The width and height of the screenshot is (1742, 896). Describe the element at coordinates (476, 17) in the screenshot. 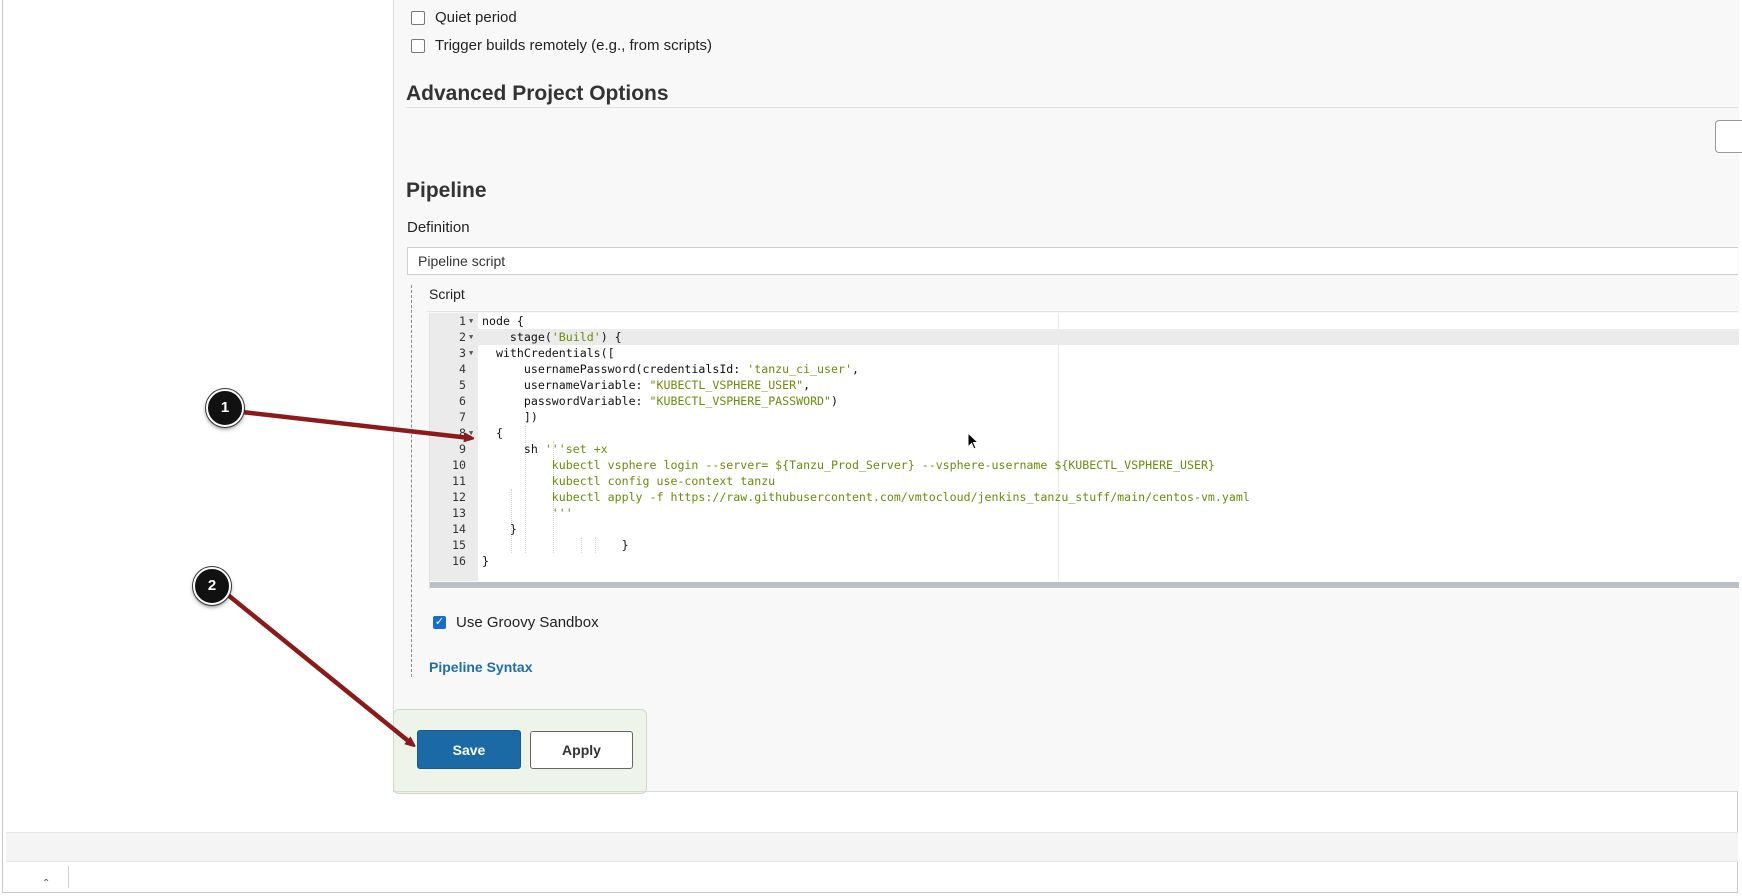

I see `quiet-period-label: Quiet period` at that location.